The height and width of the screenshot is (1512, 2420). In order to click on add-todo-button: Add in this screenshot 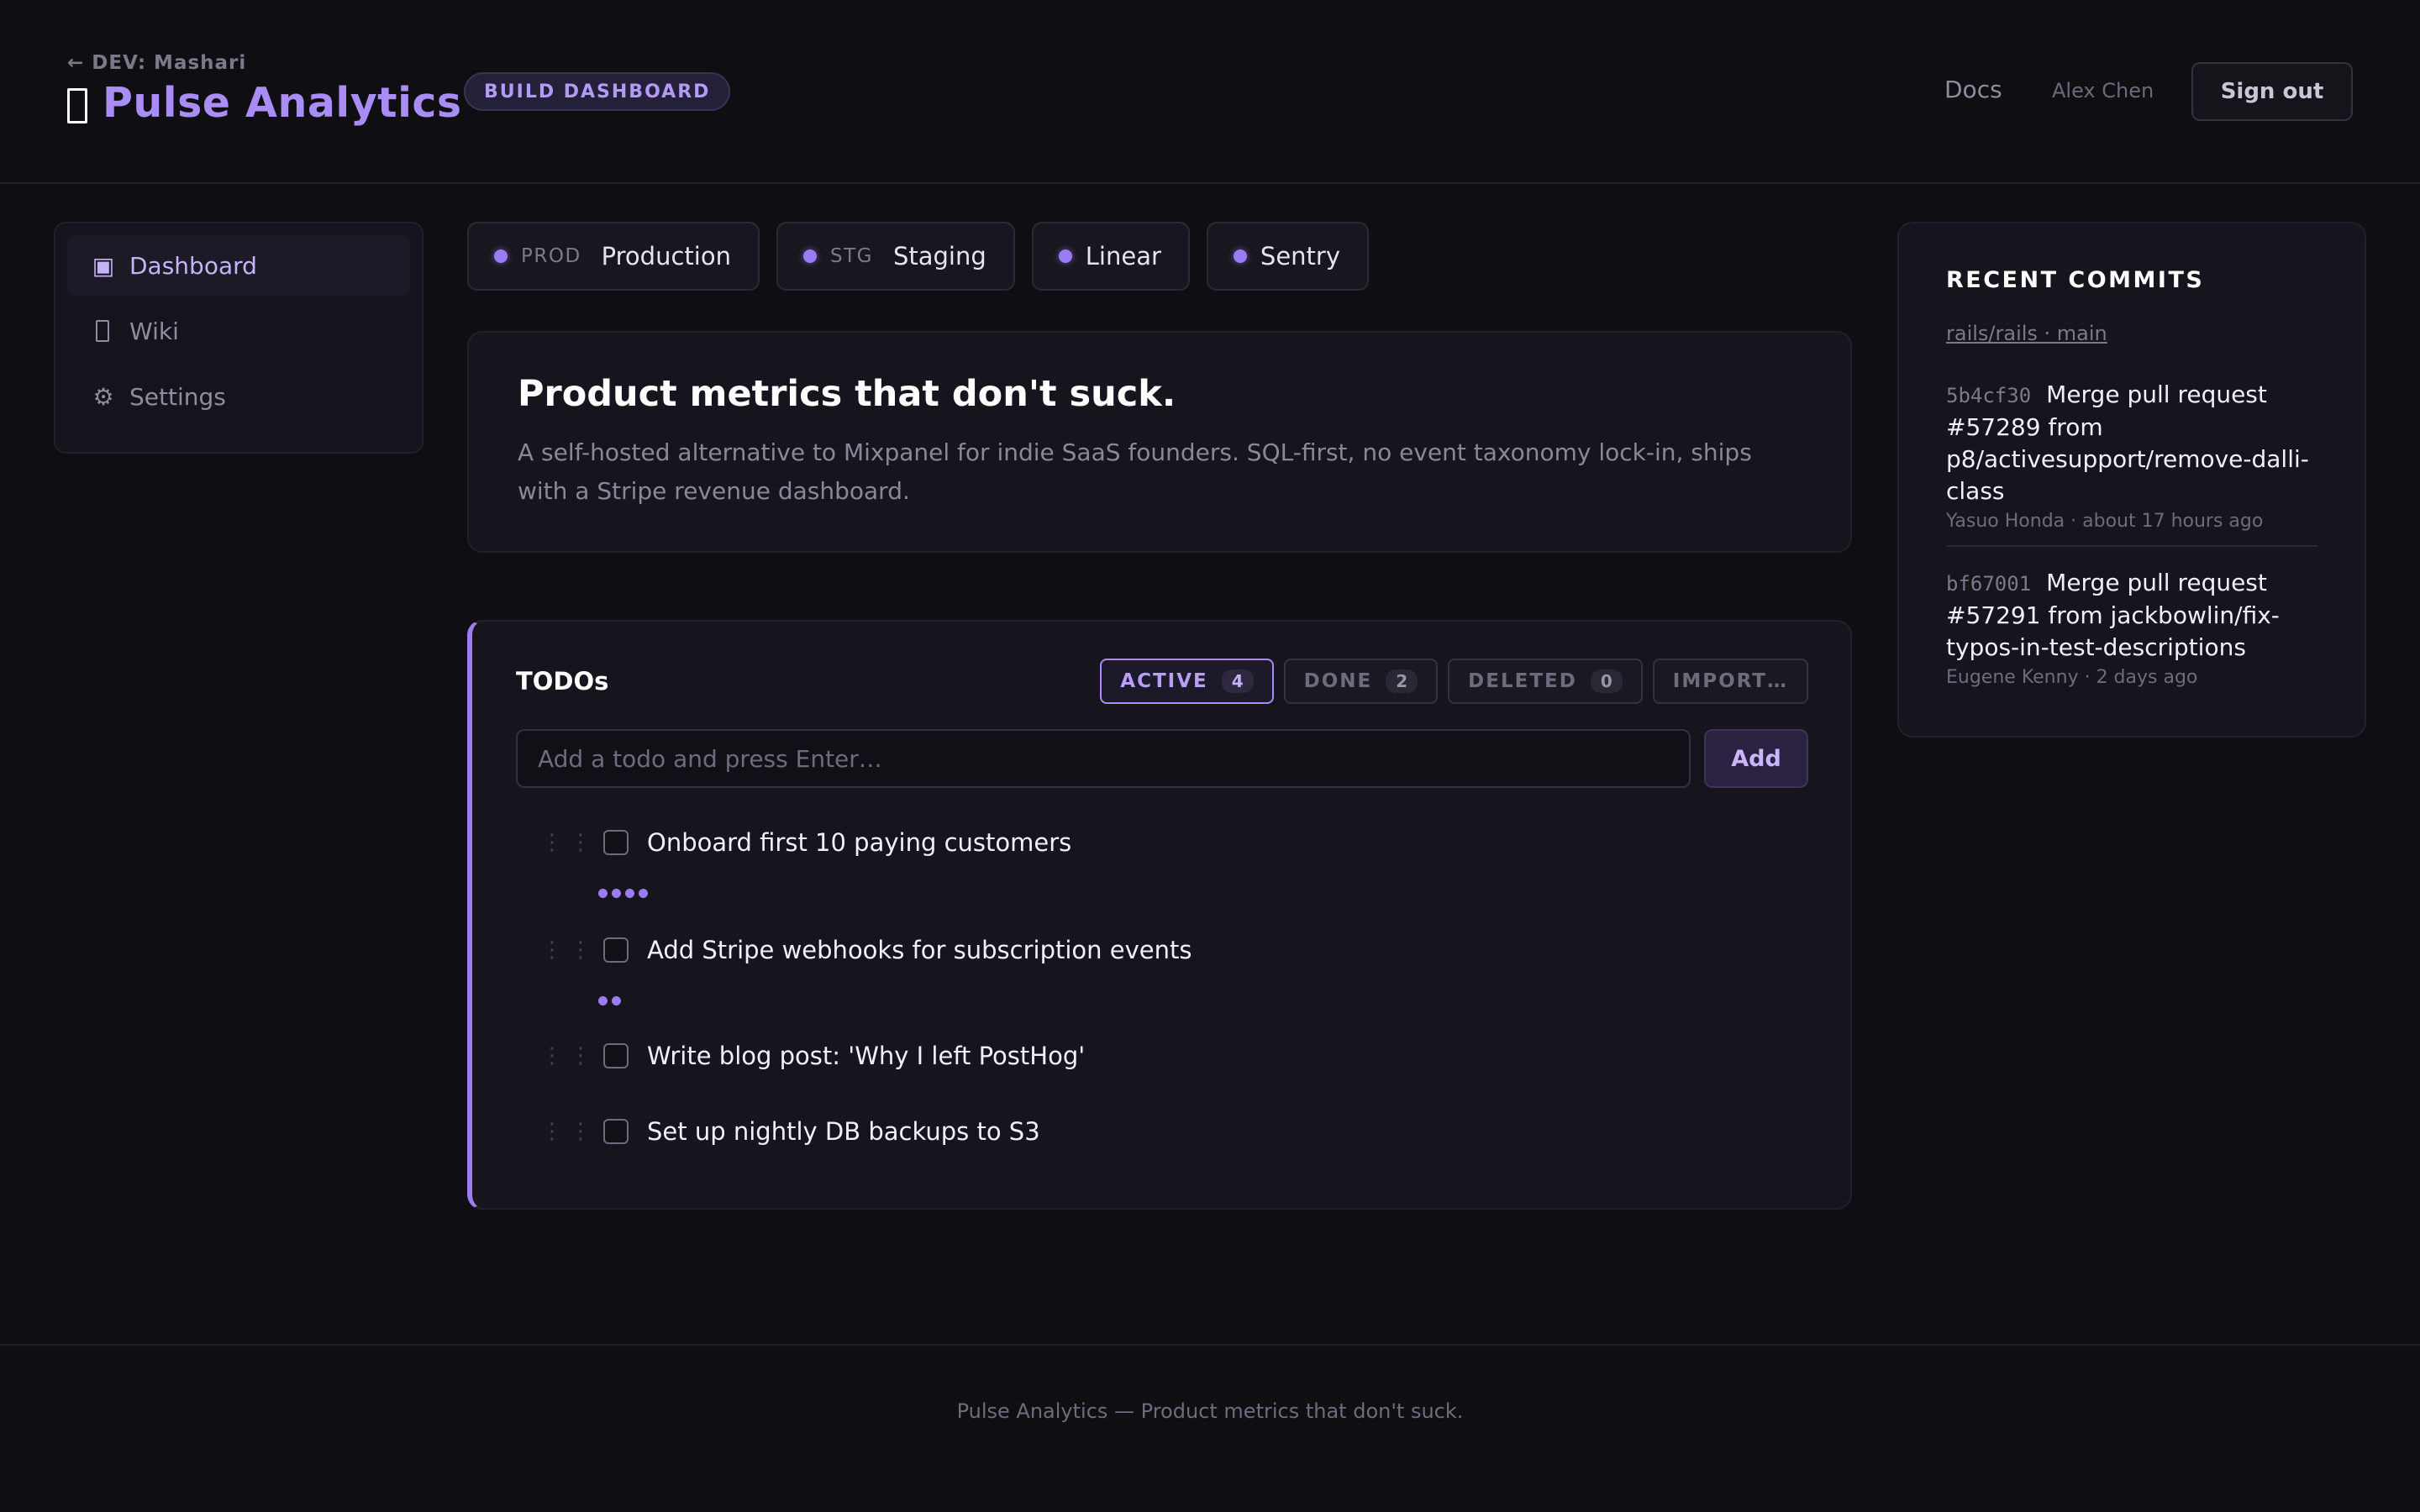, I will do `click(1756, 758)`.